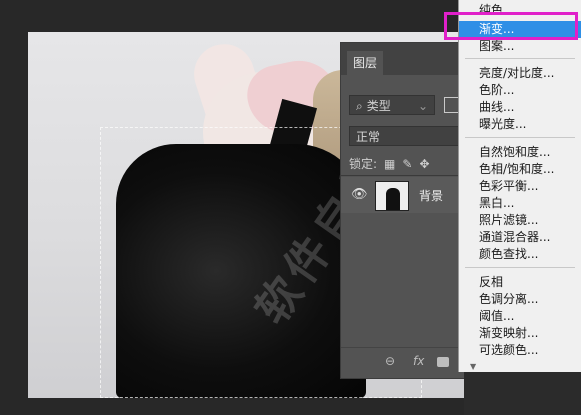  I want to click on link-icon: ⊖, so click(390, 361).